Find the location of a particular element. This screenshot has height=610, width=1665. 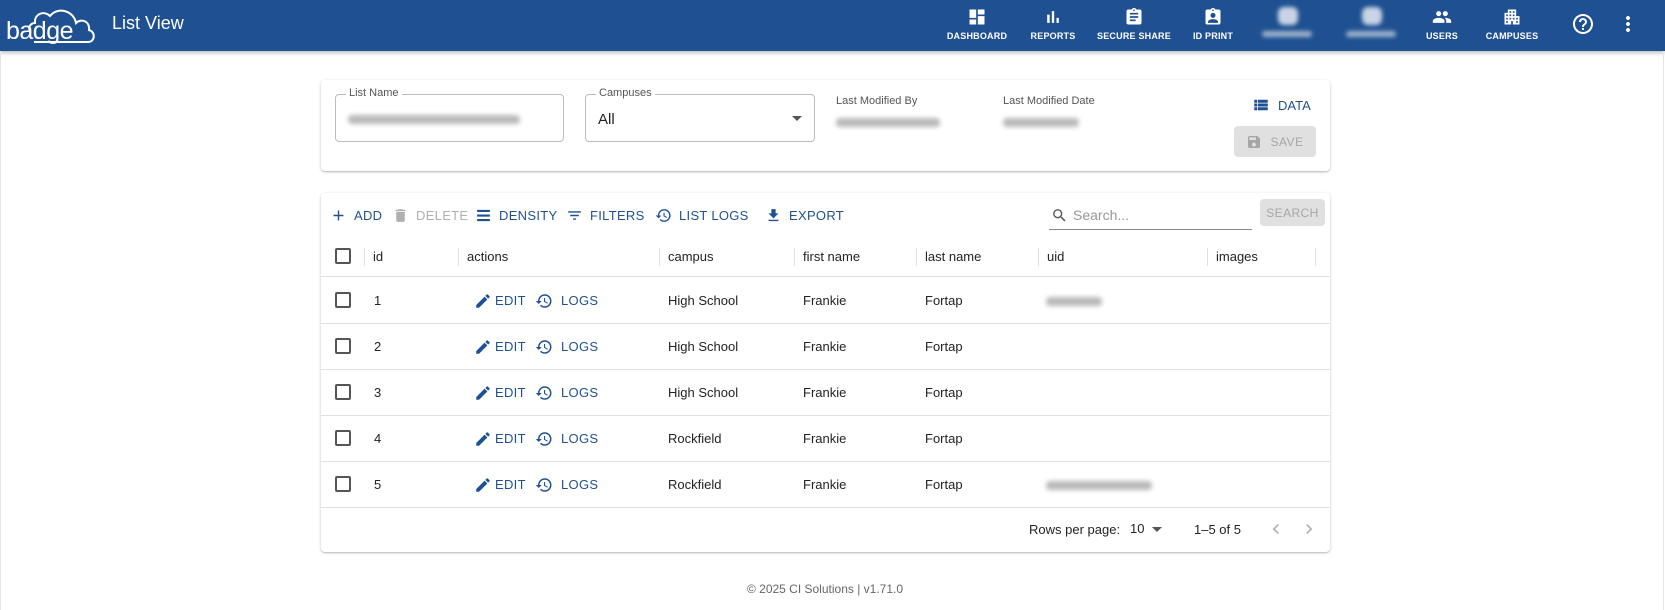

table-row: 5 EDIT LOGS Rockfield Frankie Fortap is located at coordinates (825, 485).